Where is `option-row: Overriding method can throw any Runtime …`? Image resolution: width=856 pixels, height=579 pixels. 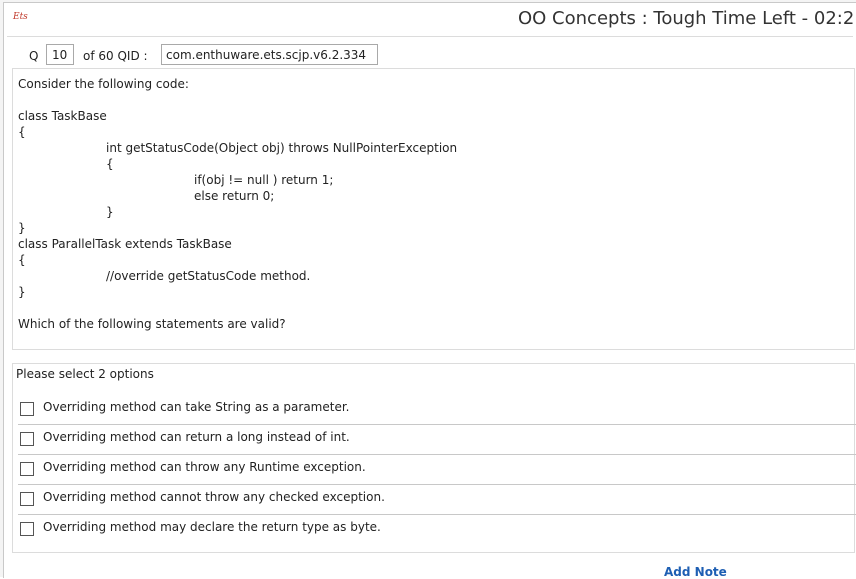
option-row: Overriding method can throw any Runtime … is located at coordinates (434, 470).